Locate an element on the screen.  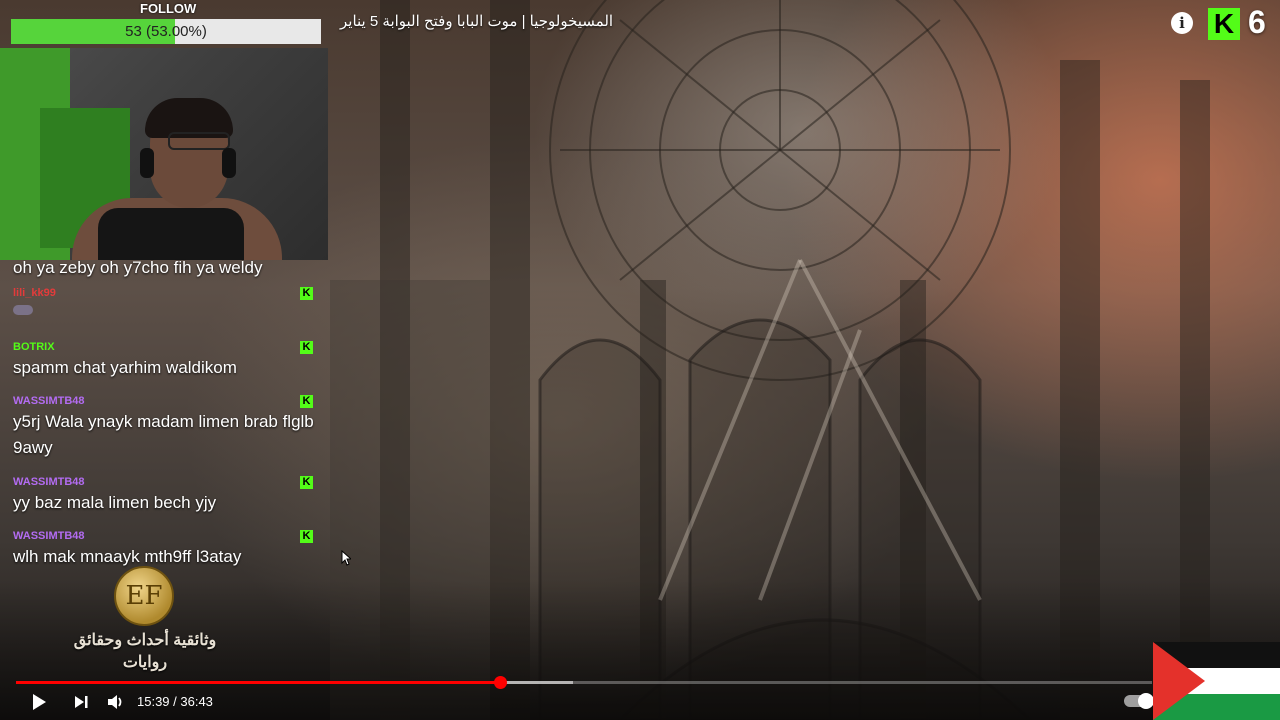
watermark-line-1: وثائقية أحداث وحقائق is located at coordinates (145, 640).